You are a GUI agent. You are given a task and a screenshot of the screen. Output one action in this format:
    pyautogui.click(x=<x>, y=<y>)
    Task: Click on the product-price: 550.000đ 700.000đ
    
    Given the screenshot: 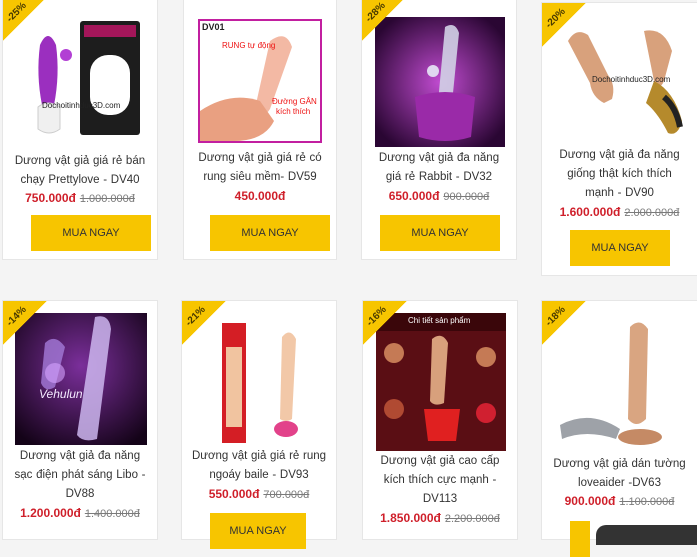 What is the action you would take?
    pyautogui.click(x=259, y=494)
    